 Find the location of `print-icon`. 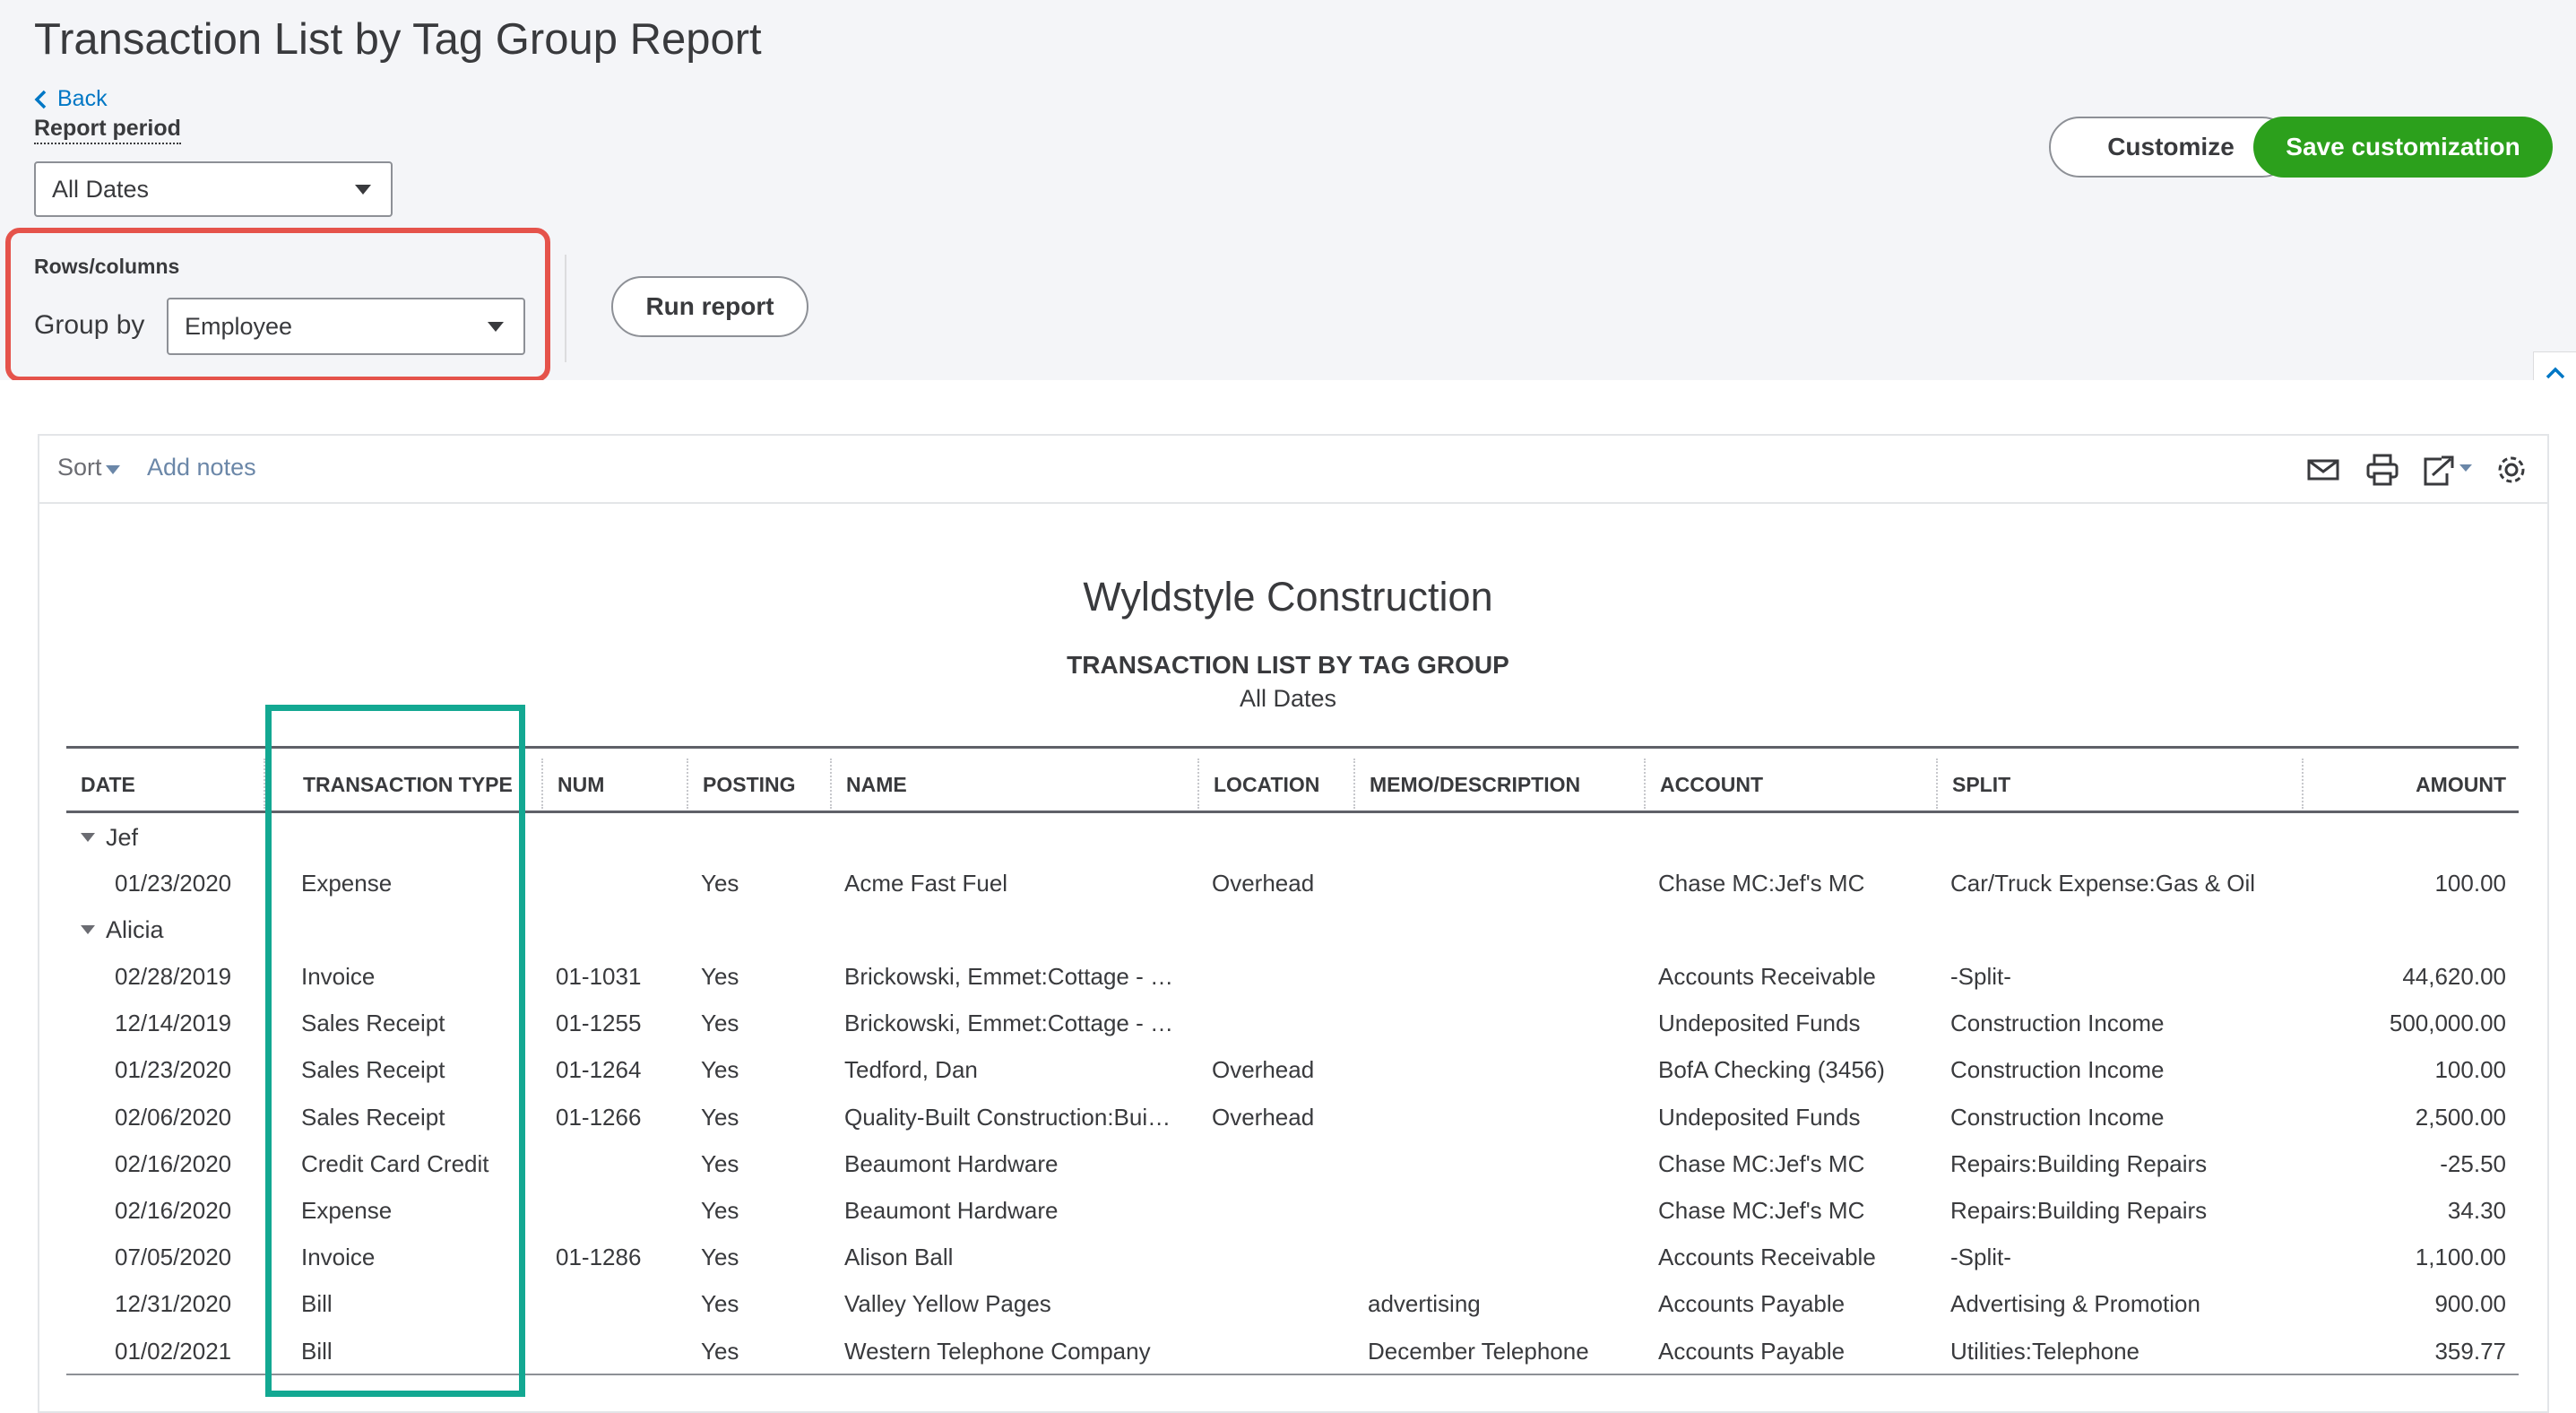

print-icon is located at coordinates (2382, 470).